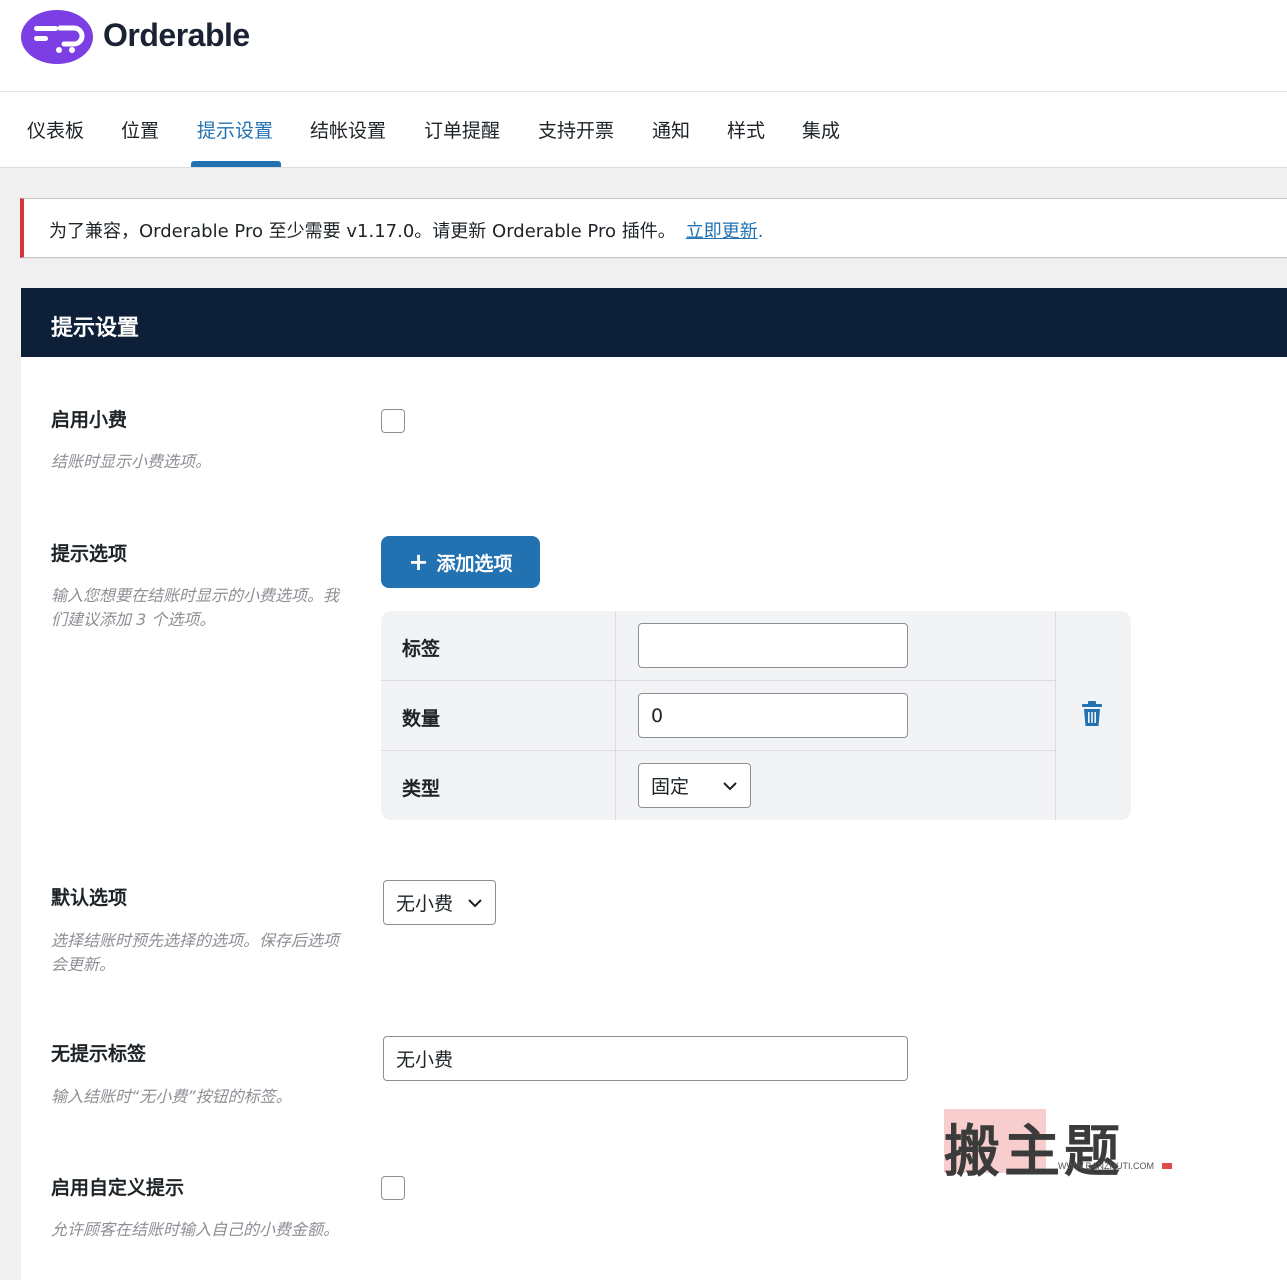 The height and width of the screenshot is (1280, 1287). What do you see at coordinates (118, 1188) in the screenshot?
I see `custom-tip-label: 启用自定义提示` at bounding box center [118, 1188].